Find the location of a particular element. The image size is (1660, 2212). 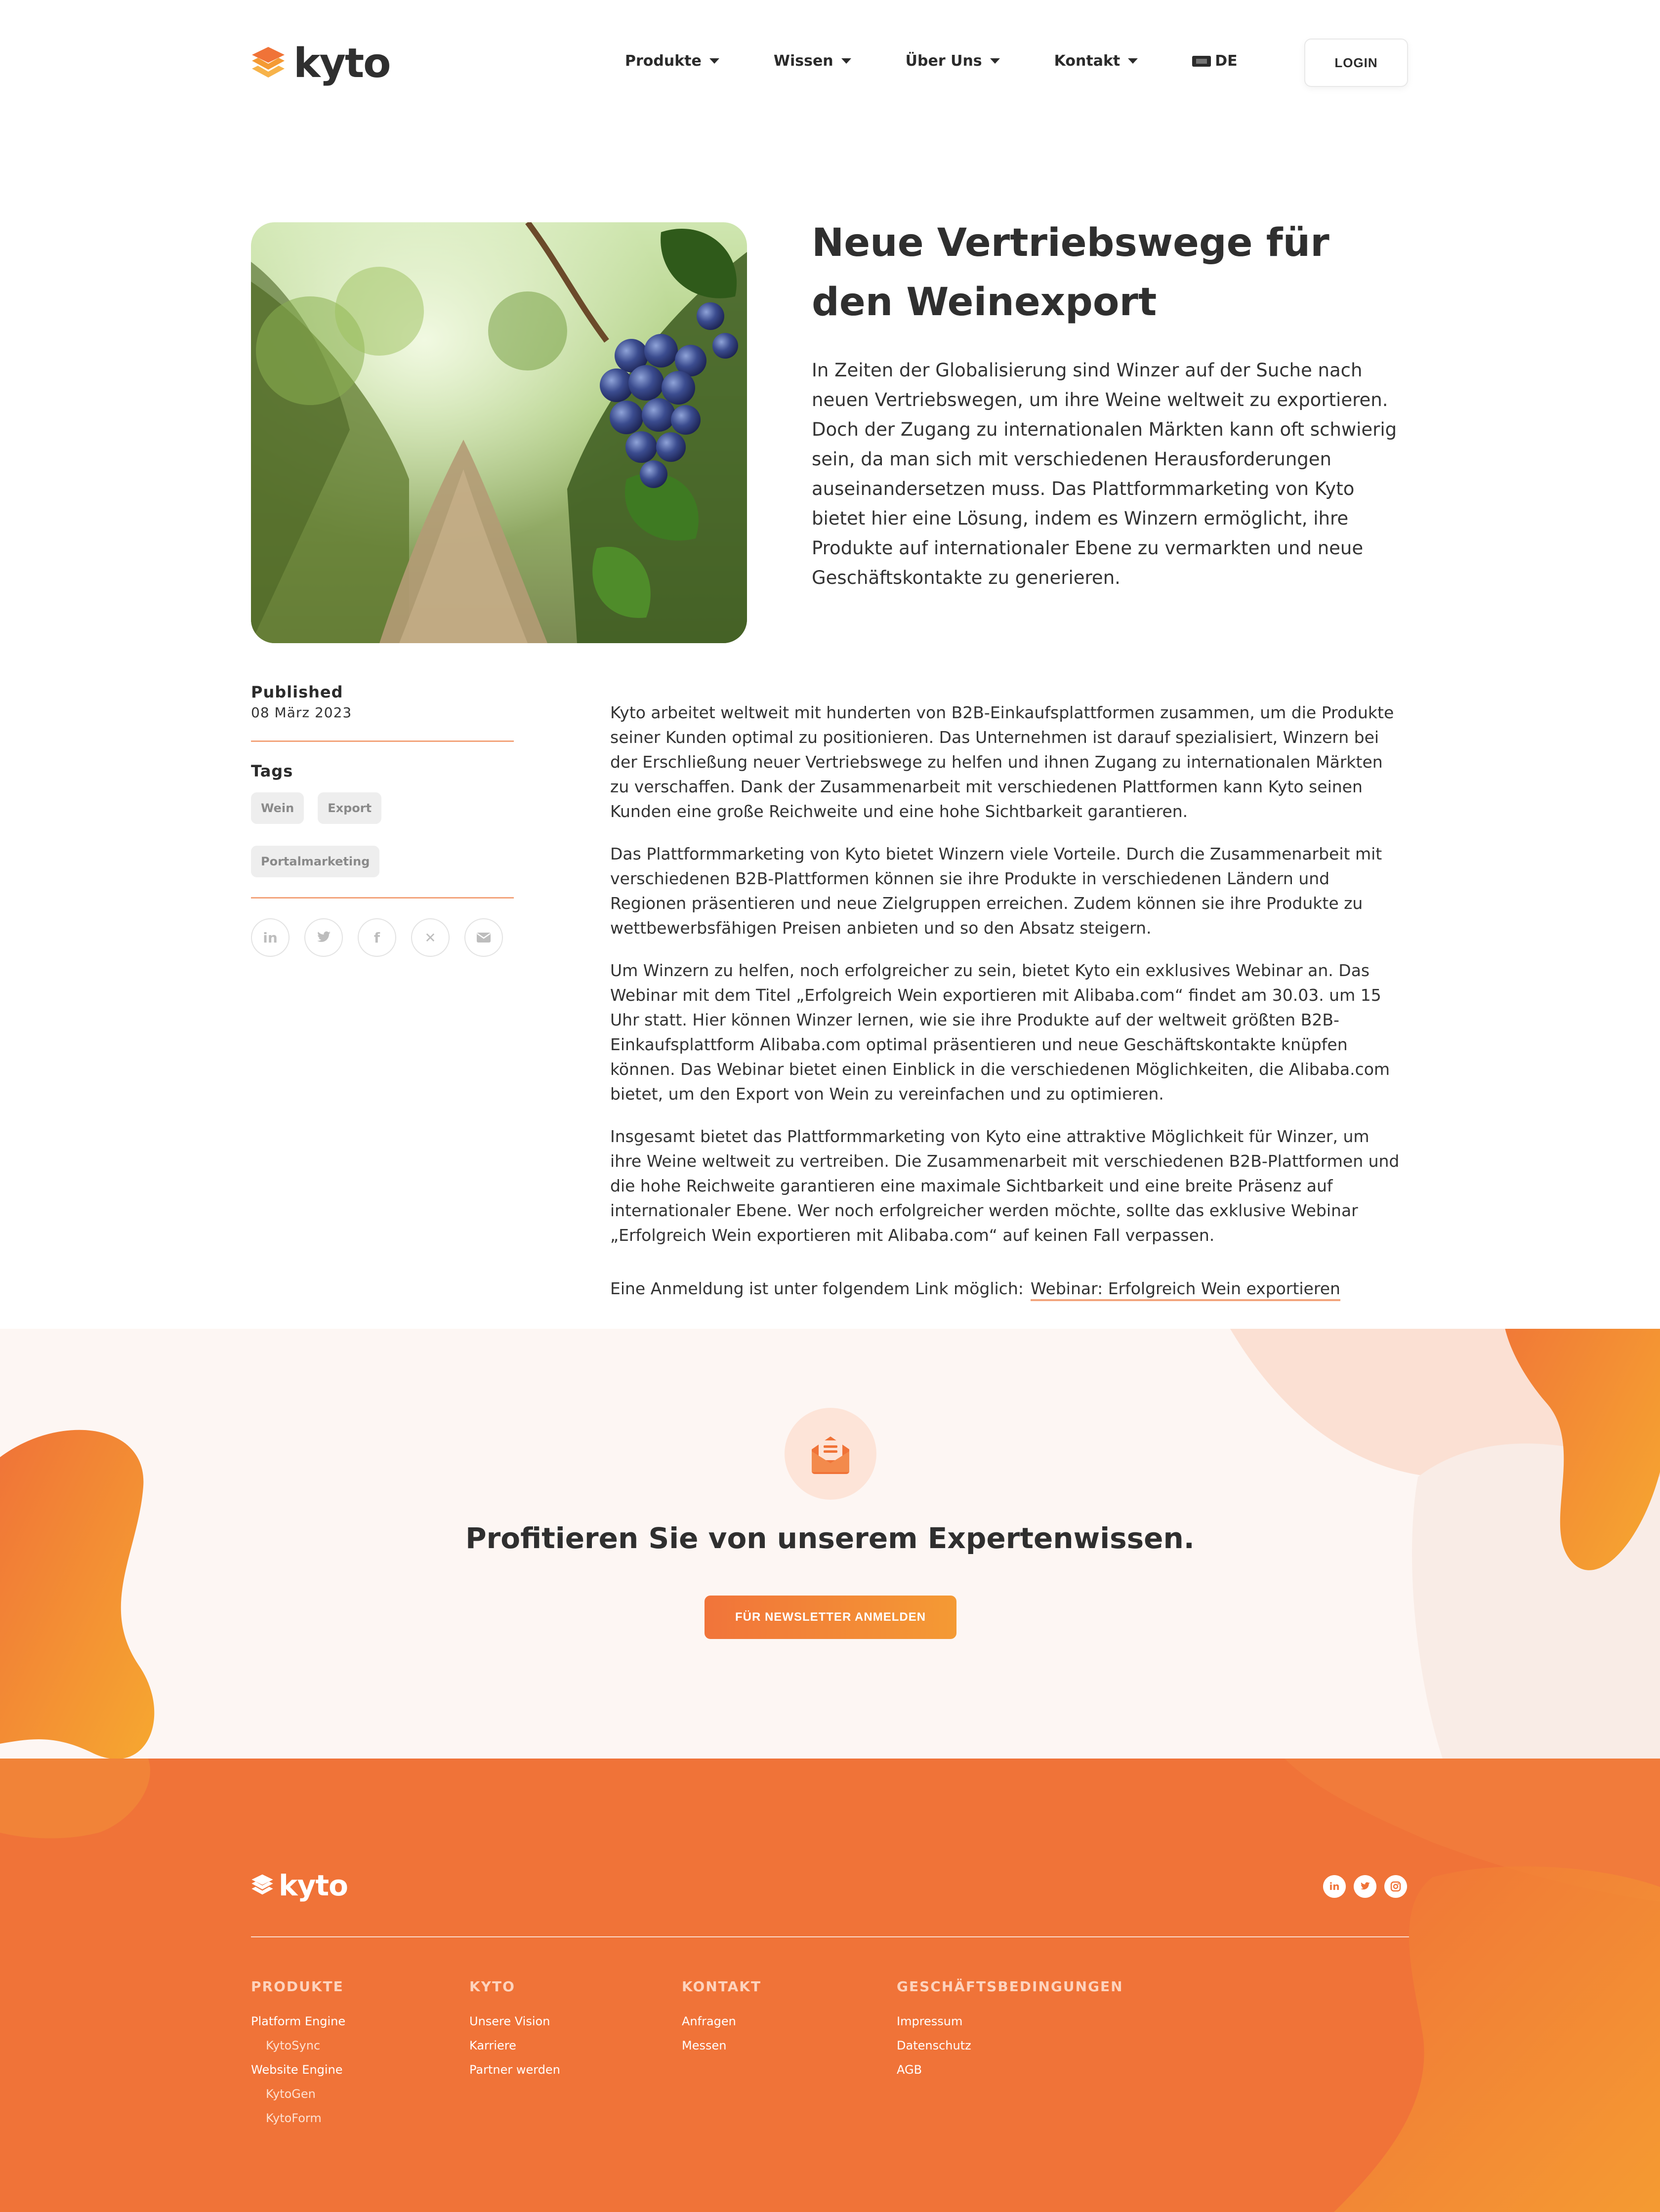

tag-wein: Wein is located at coordinates (277, 808).